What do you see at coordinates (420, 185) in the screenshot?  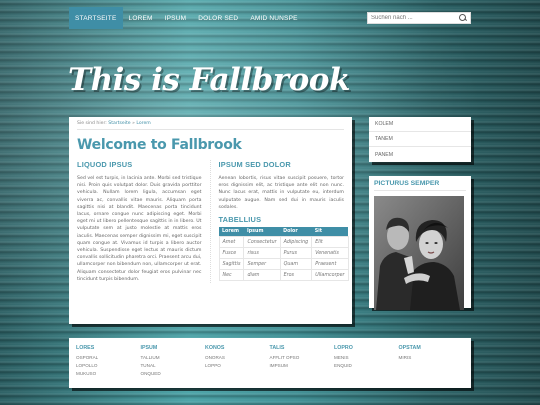 I see `picture-heading: PICTURUS SEMPER` at bounding box center [420, 185].